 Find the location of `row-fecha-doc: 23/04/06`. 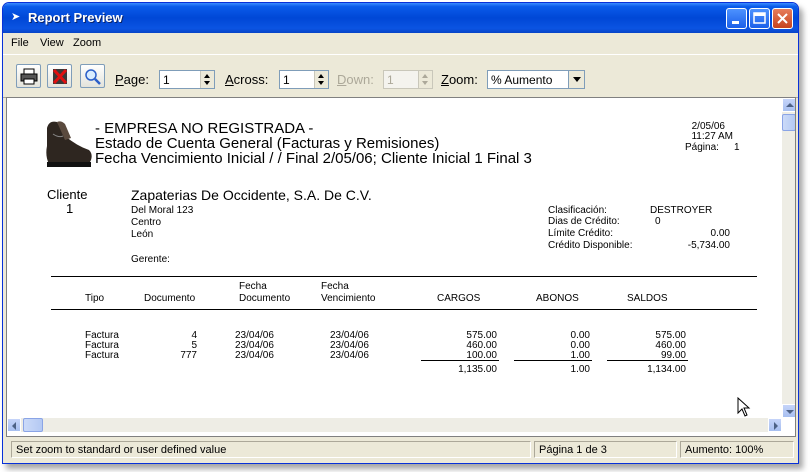

row-fecha-doc: 23/04/06 is located at coordinates (254, 355).